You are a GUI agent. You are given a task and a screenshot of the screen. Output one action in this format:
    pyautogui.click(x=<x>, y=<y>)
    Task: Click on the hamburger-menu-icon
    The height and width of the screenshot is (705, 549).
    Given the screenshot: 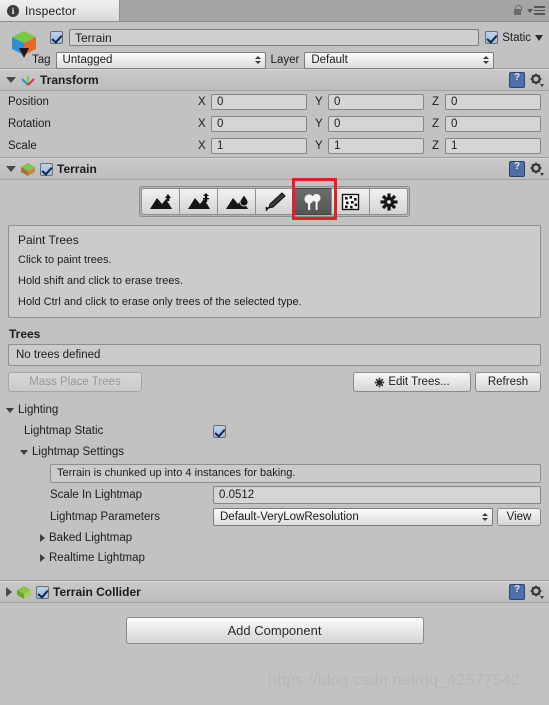 What is the action you would take?
    pyautogui.click(x=536, y=10)
    